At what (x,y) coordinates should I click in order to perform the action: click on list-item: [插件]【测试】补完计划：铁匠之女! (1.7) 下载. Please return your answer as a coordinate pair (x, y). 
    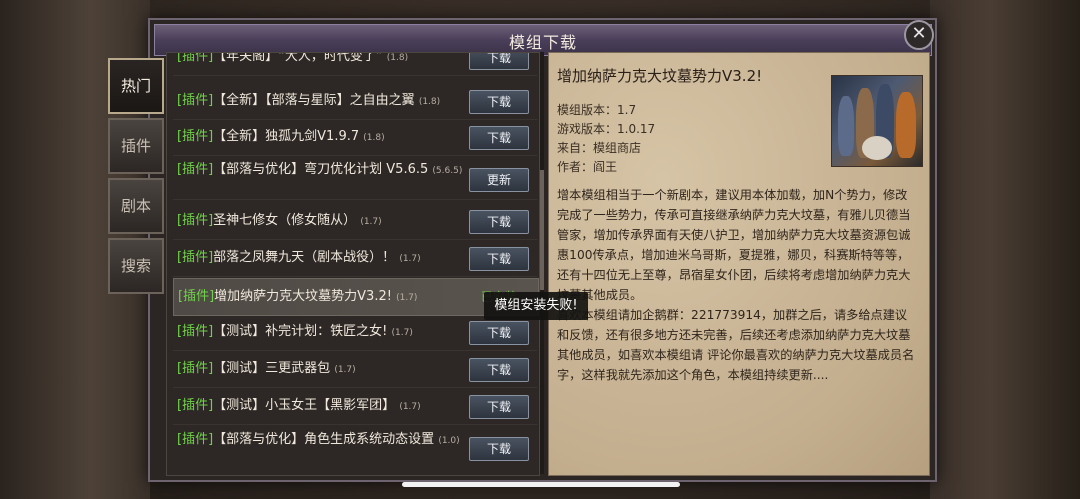
    Looking at the image, I should click on (355, 332).